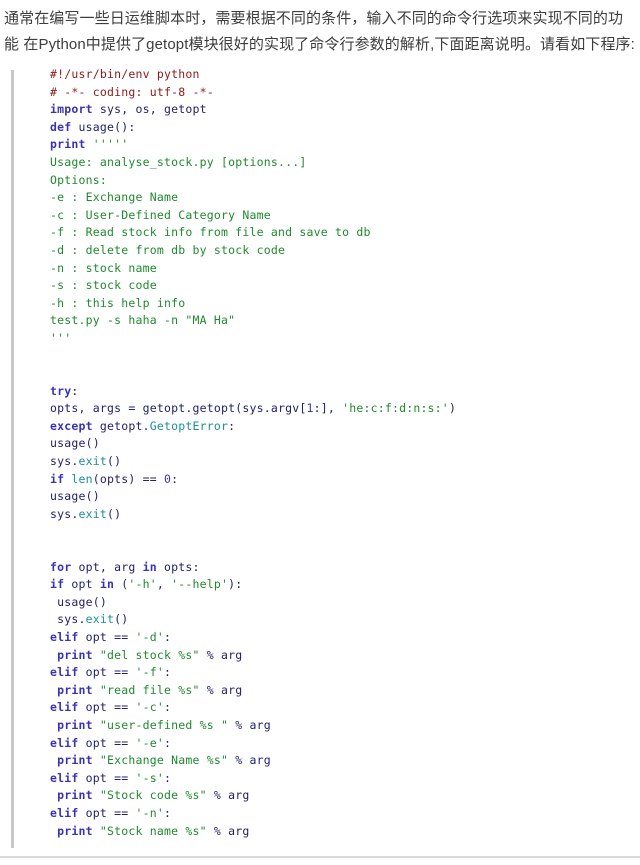 The width and height of the screenshot is (640, 865). Describe the element at coordinates (395, 408) in the screenshot. I see `code-token: 'he:c:f:d:n:s:'` at that location.